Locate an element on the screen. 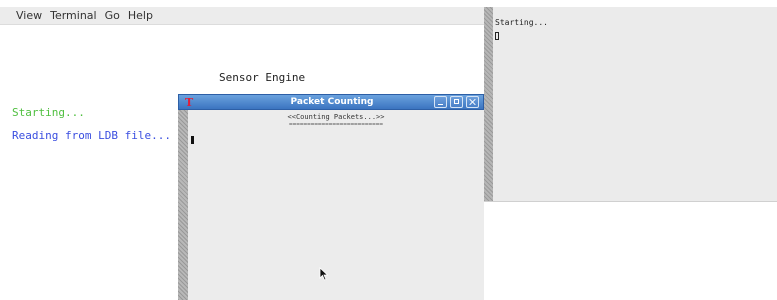 The height and width of the screenshot is (300, 777). menu-go: Go is located at coordinates (112, 15).